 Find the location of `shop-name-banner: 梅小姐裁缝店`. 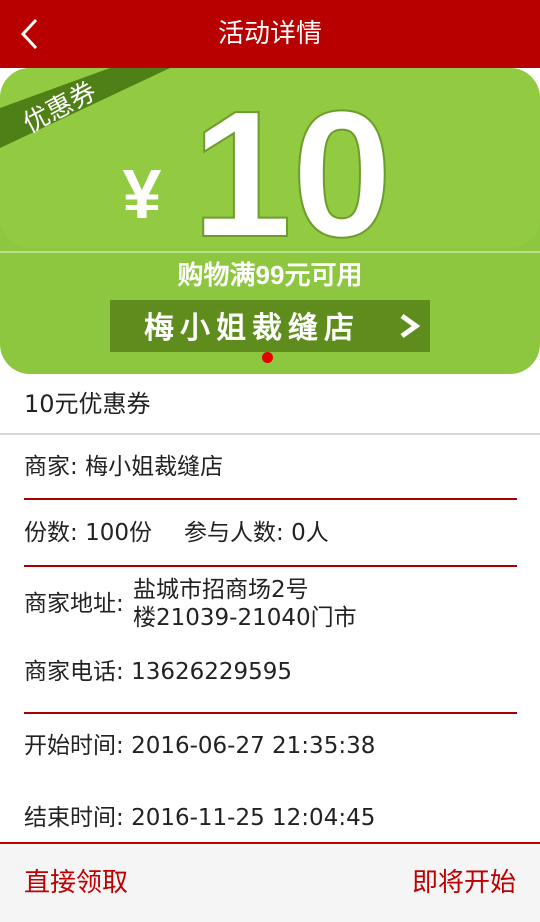

shop-name-banner: 梅小姐裁缝店 is located at coordinates (252, 328).